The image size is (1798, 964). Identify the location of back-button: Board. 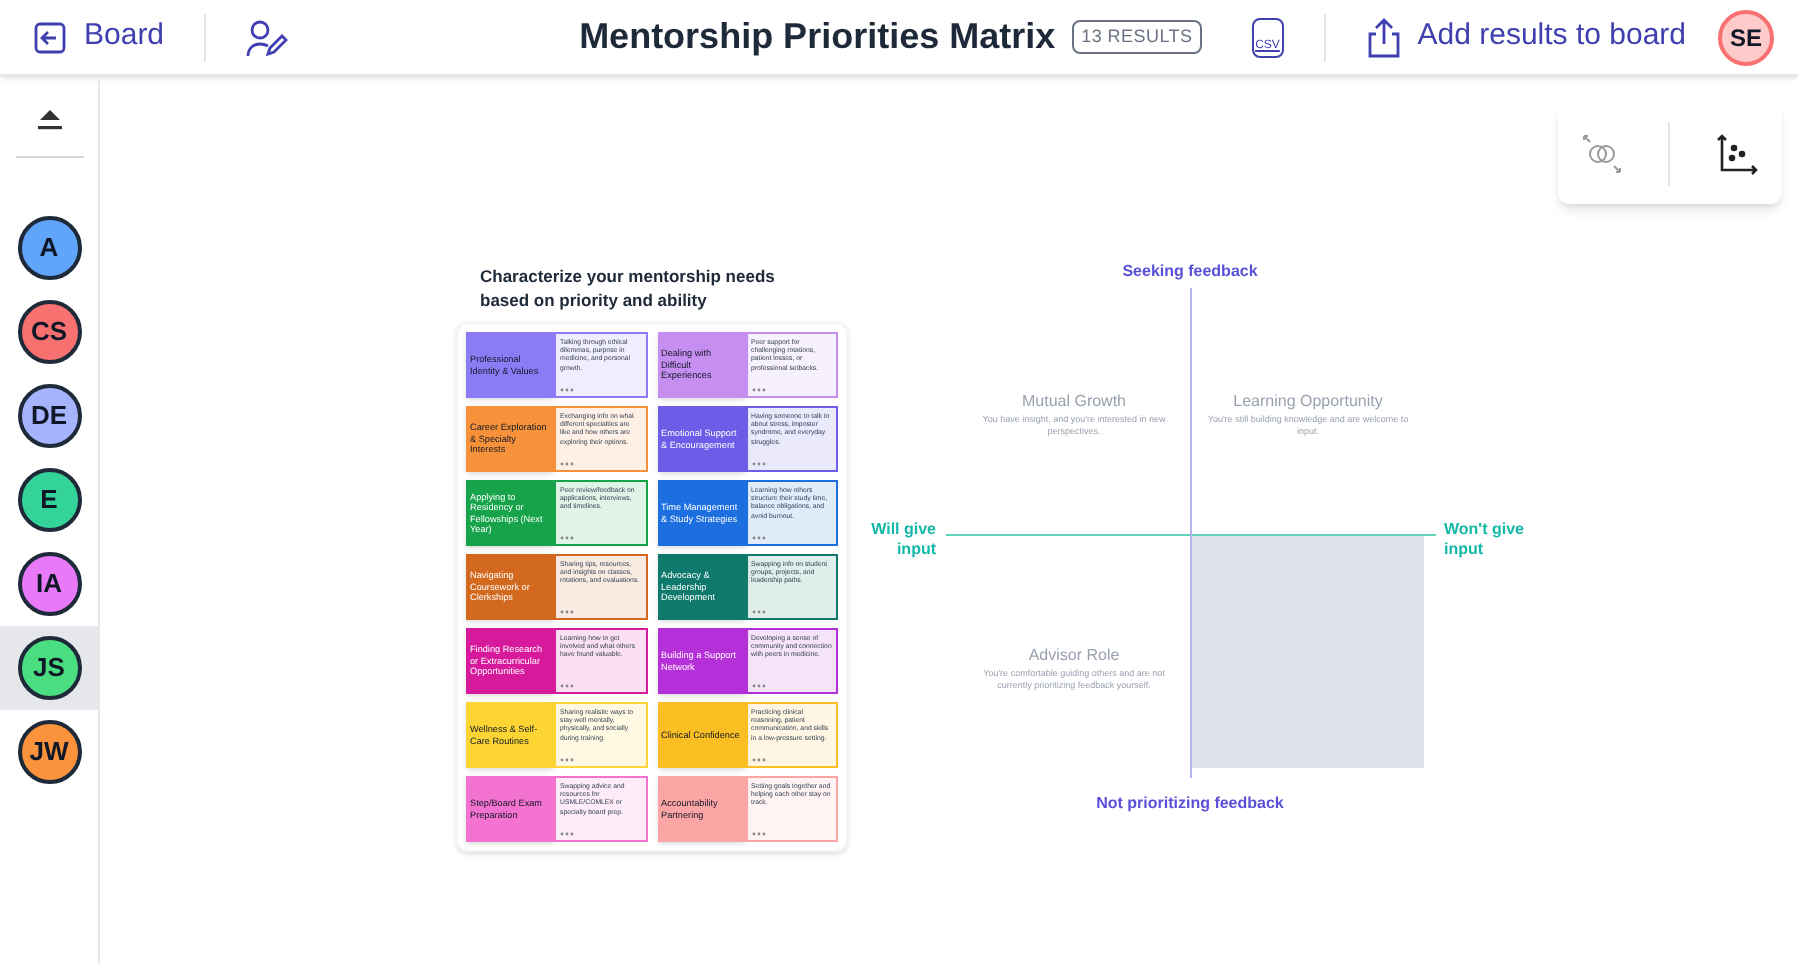
(94, 37).